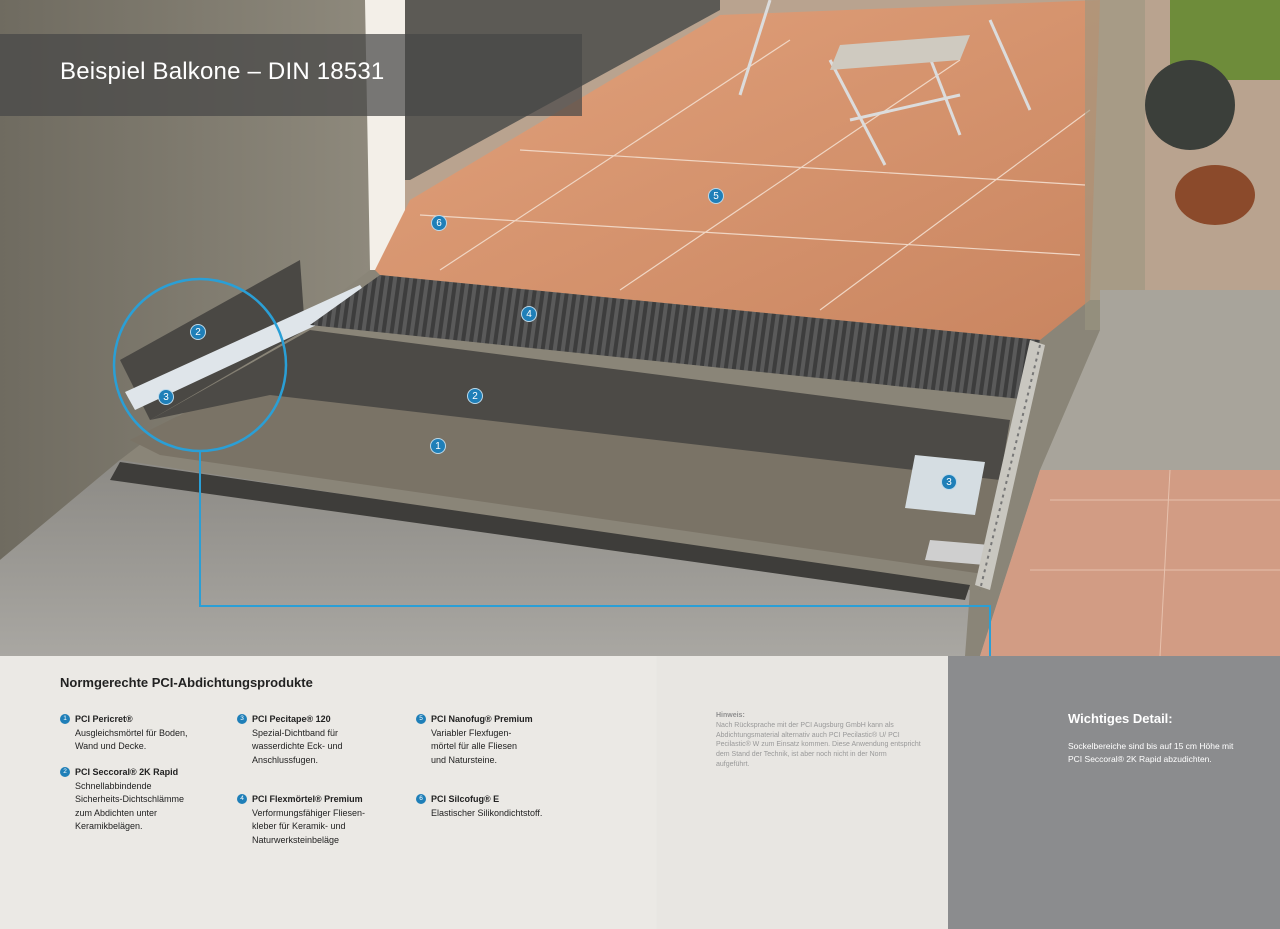  I want to click on product-name: PCI Silcofug® E, so click(465, 799).